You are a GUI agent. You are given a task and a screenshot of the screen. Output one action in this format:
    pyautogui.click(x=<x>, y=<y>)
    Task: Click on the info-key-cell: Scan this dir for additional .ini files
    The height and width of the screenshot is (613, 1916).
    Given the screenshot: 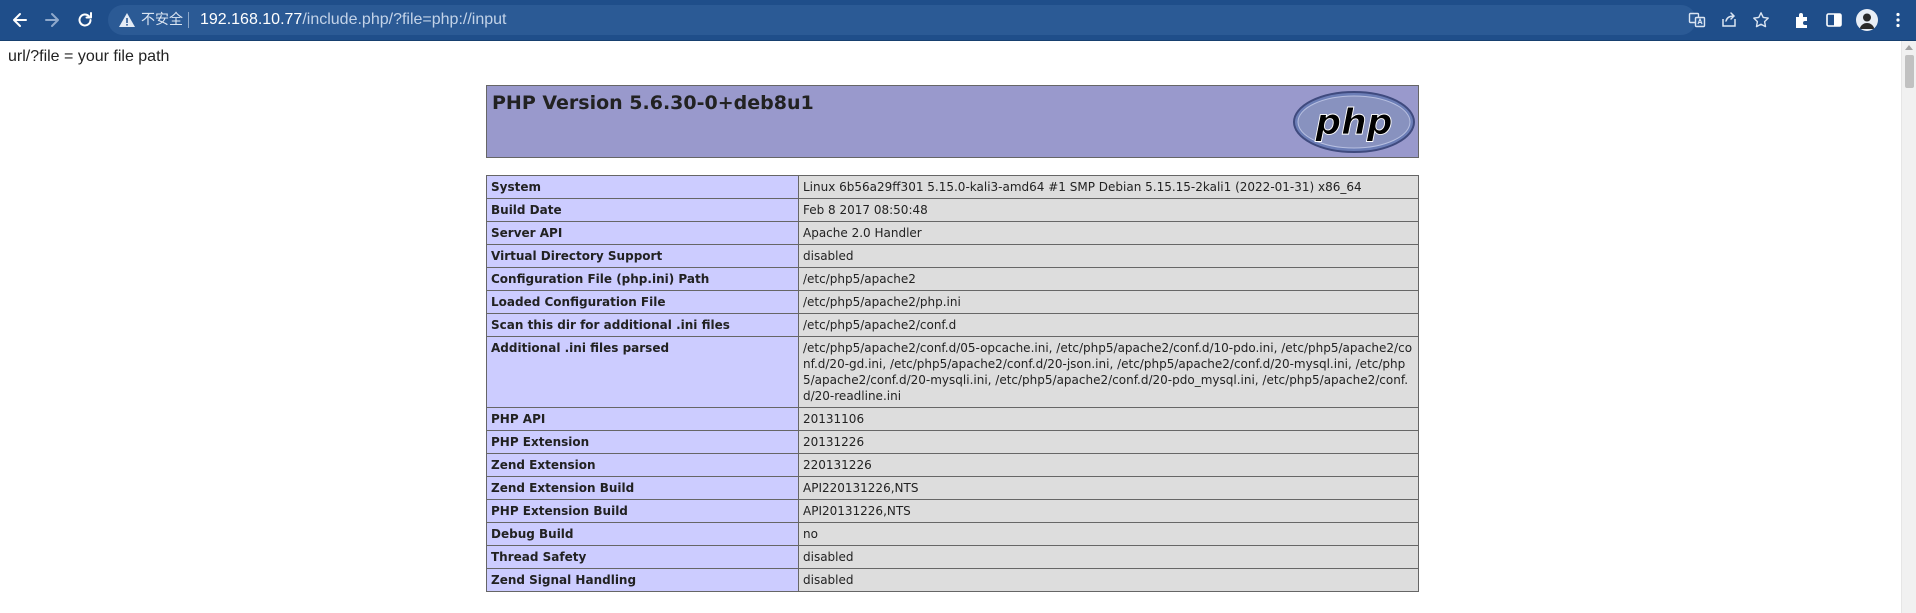 What is the action you would take?
    pyautogui.click(x=642, y=325)
    